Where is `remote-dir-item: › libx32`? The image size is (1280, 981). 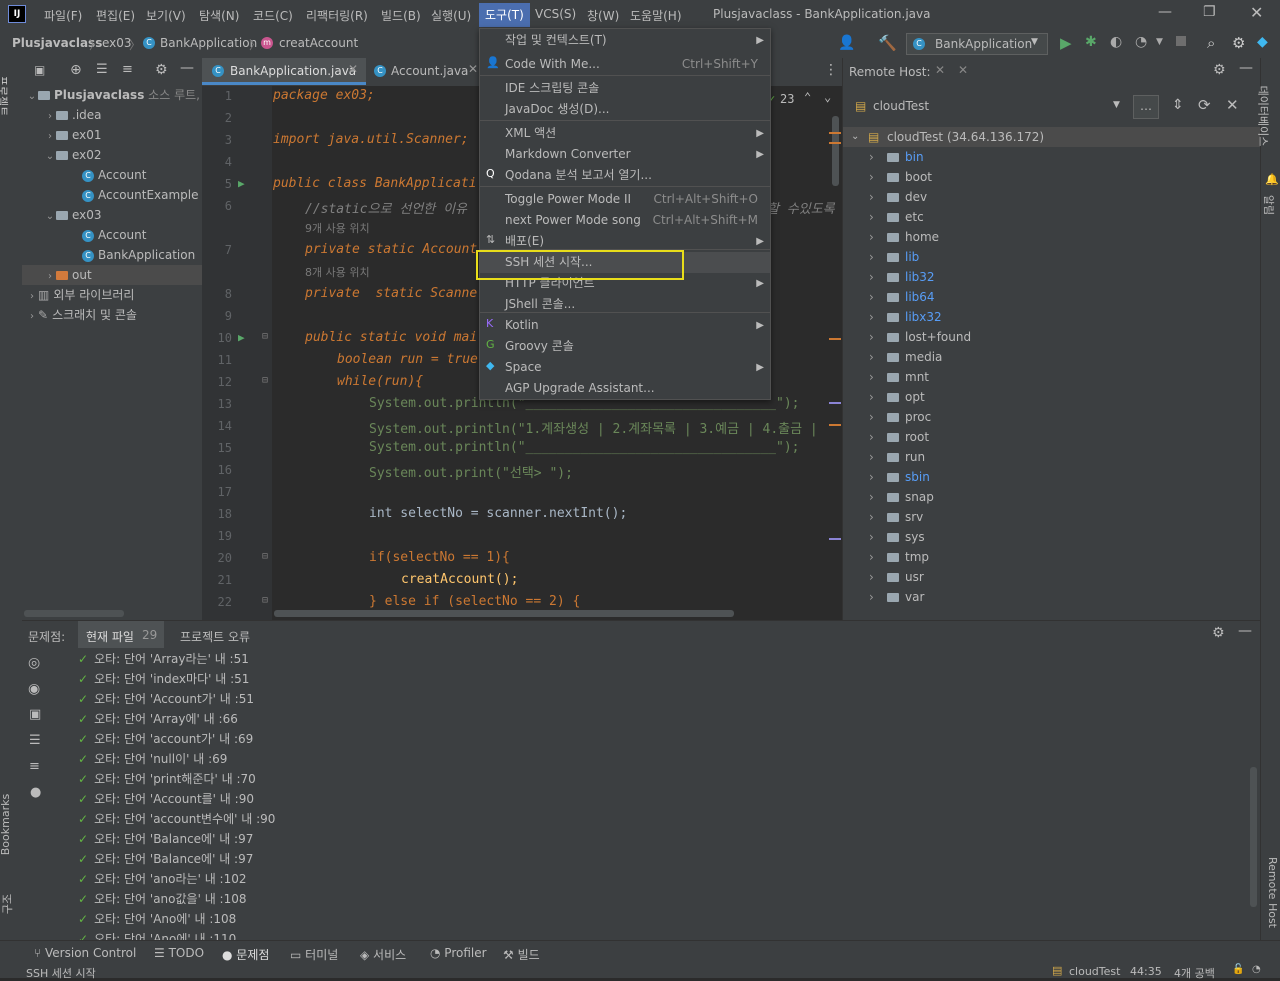
remote-dir-item: › libx32 is located at coordinates (1052, 317).